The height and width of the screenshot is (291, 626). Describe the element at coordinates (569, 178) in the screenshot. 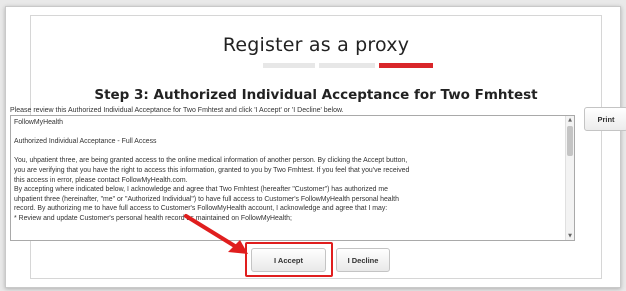

I see `document-scrollbar: ▲ ▼` at that location.